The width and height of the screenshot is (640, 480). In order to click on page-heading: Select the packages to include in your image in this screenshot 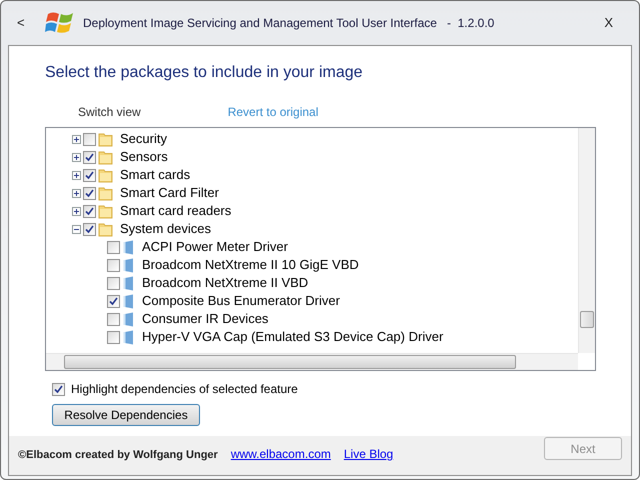, I will do `click(204, 73)`.